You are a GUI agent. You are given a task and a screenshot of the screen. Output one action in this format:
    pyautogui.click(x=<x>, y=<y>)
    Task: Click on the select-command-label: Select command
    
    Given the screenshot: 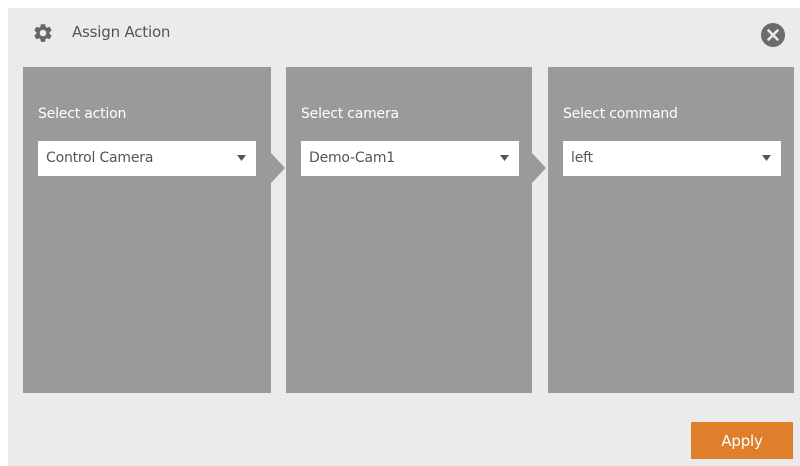 What is the action you would take?
    pyautogui.click(x=620, y=114)
    